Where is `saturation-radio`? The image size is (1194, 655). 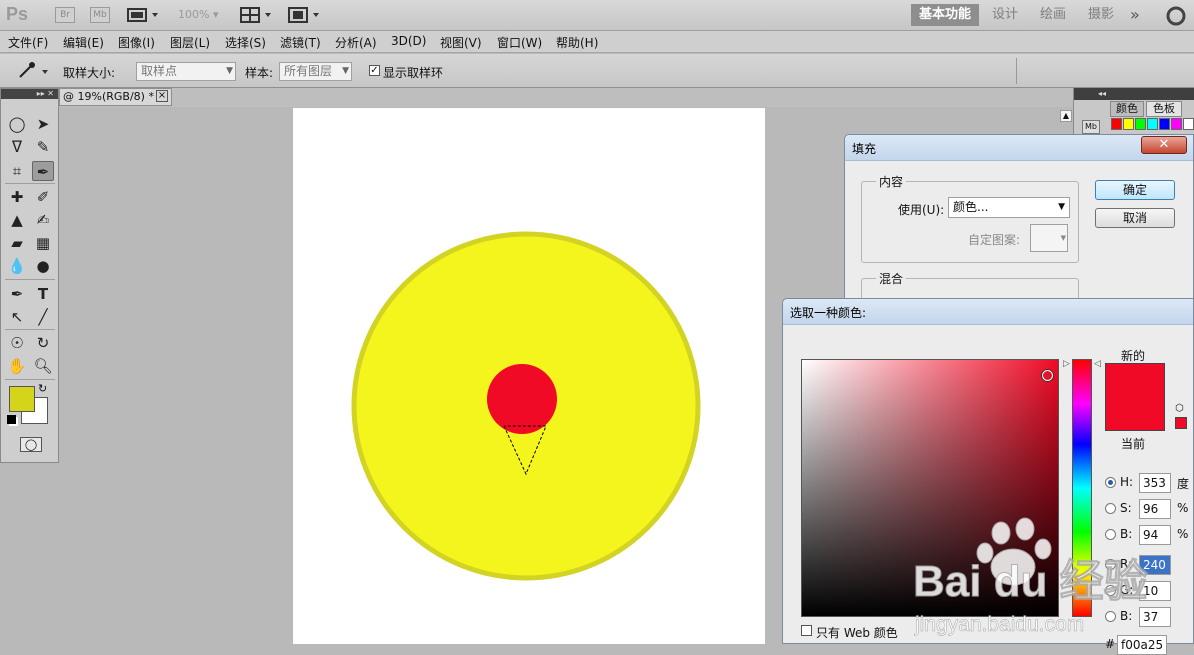
saturation-radio is located at coordinates (1110, 508).